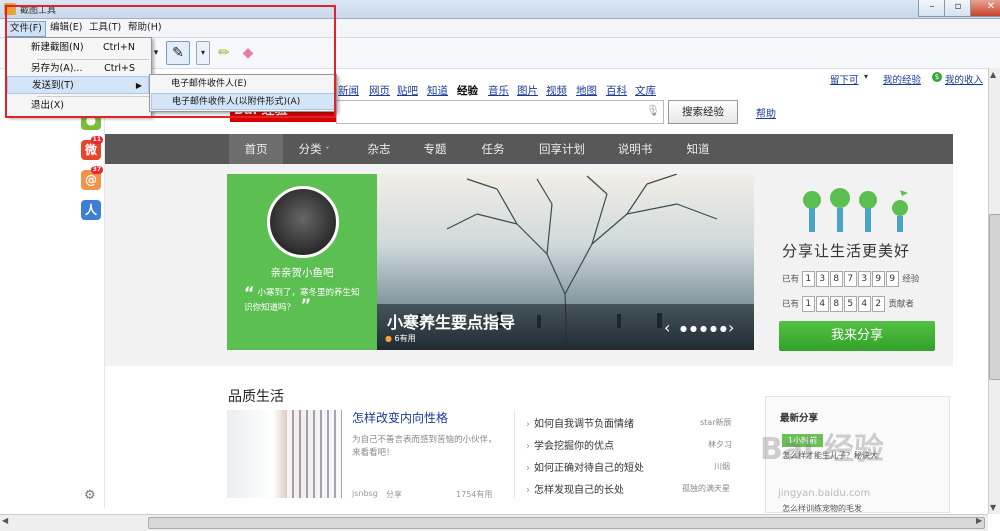  Describe the element at coordinates (857, 336) in the screenshot. I see `share-button: 我来分享` at that location.